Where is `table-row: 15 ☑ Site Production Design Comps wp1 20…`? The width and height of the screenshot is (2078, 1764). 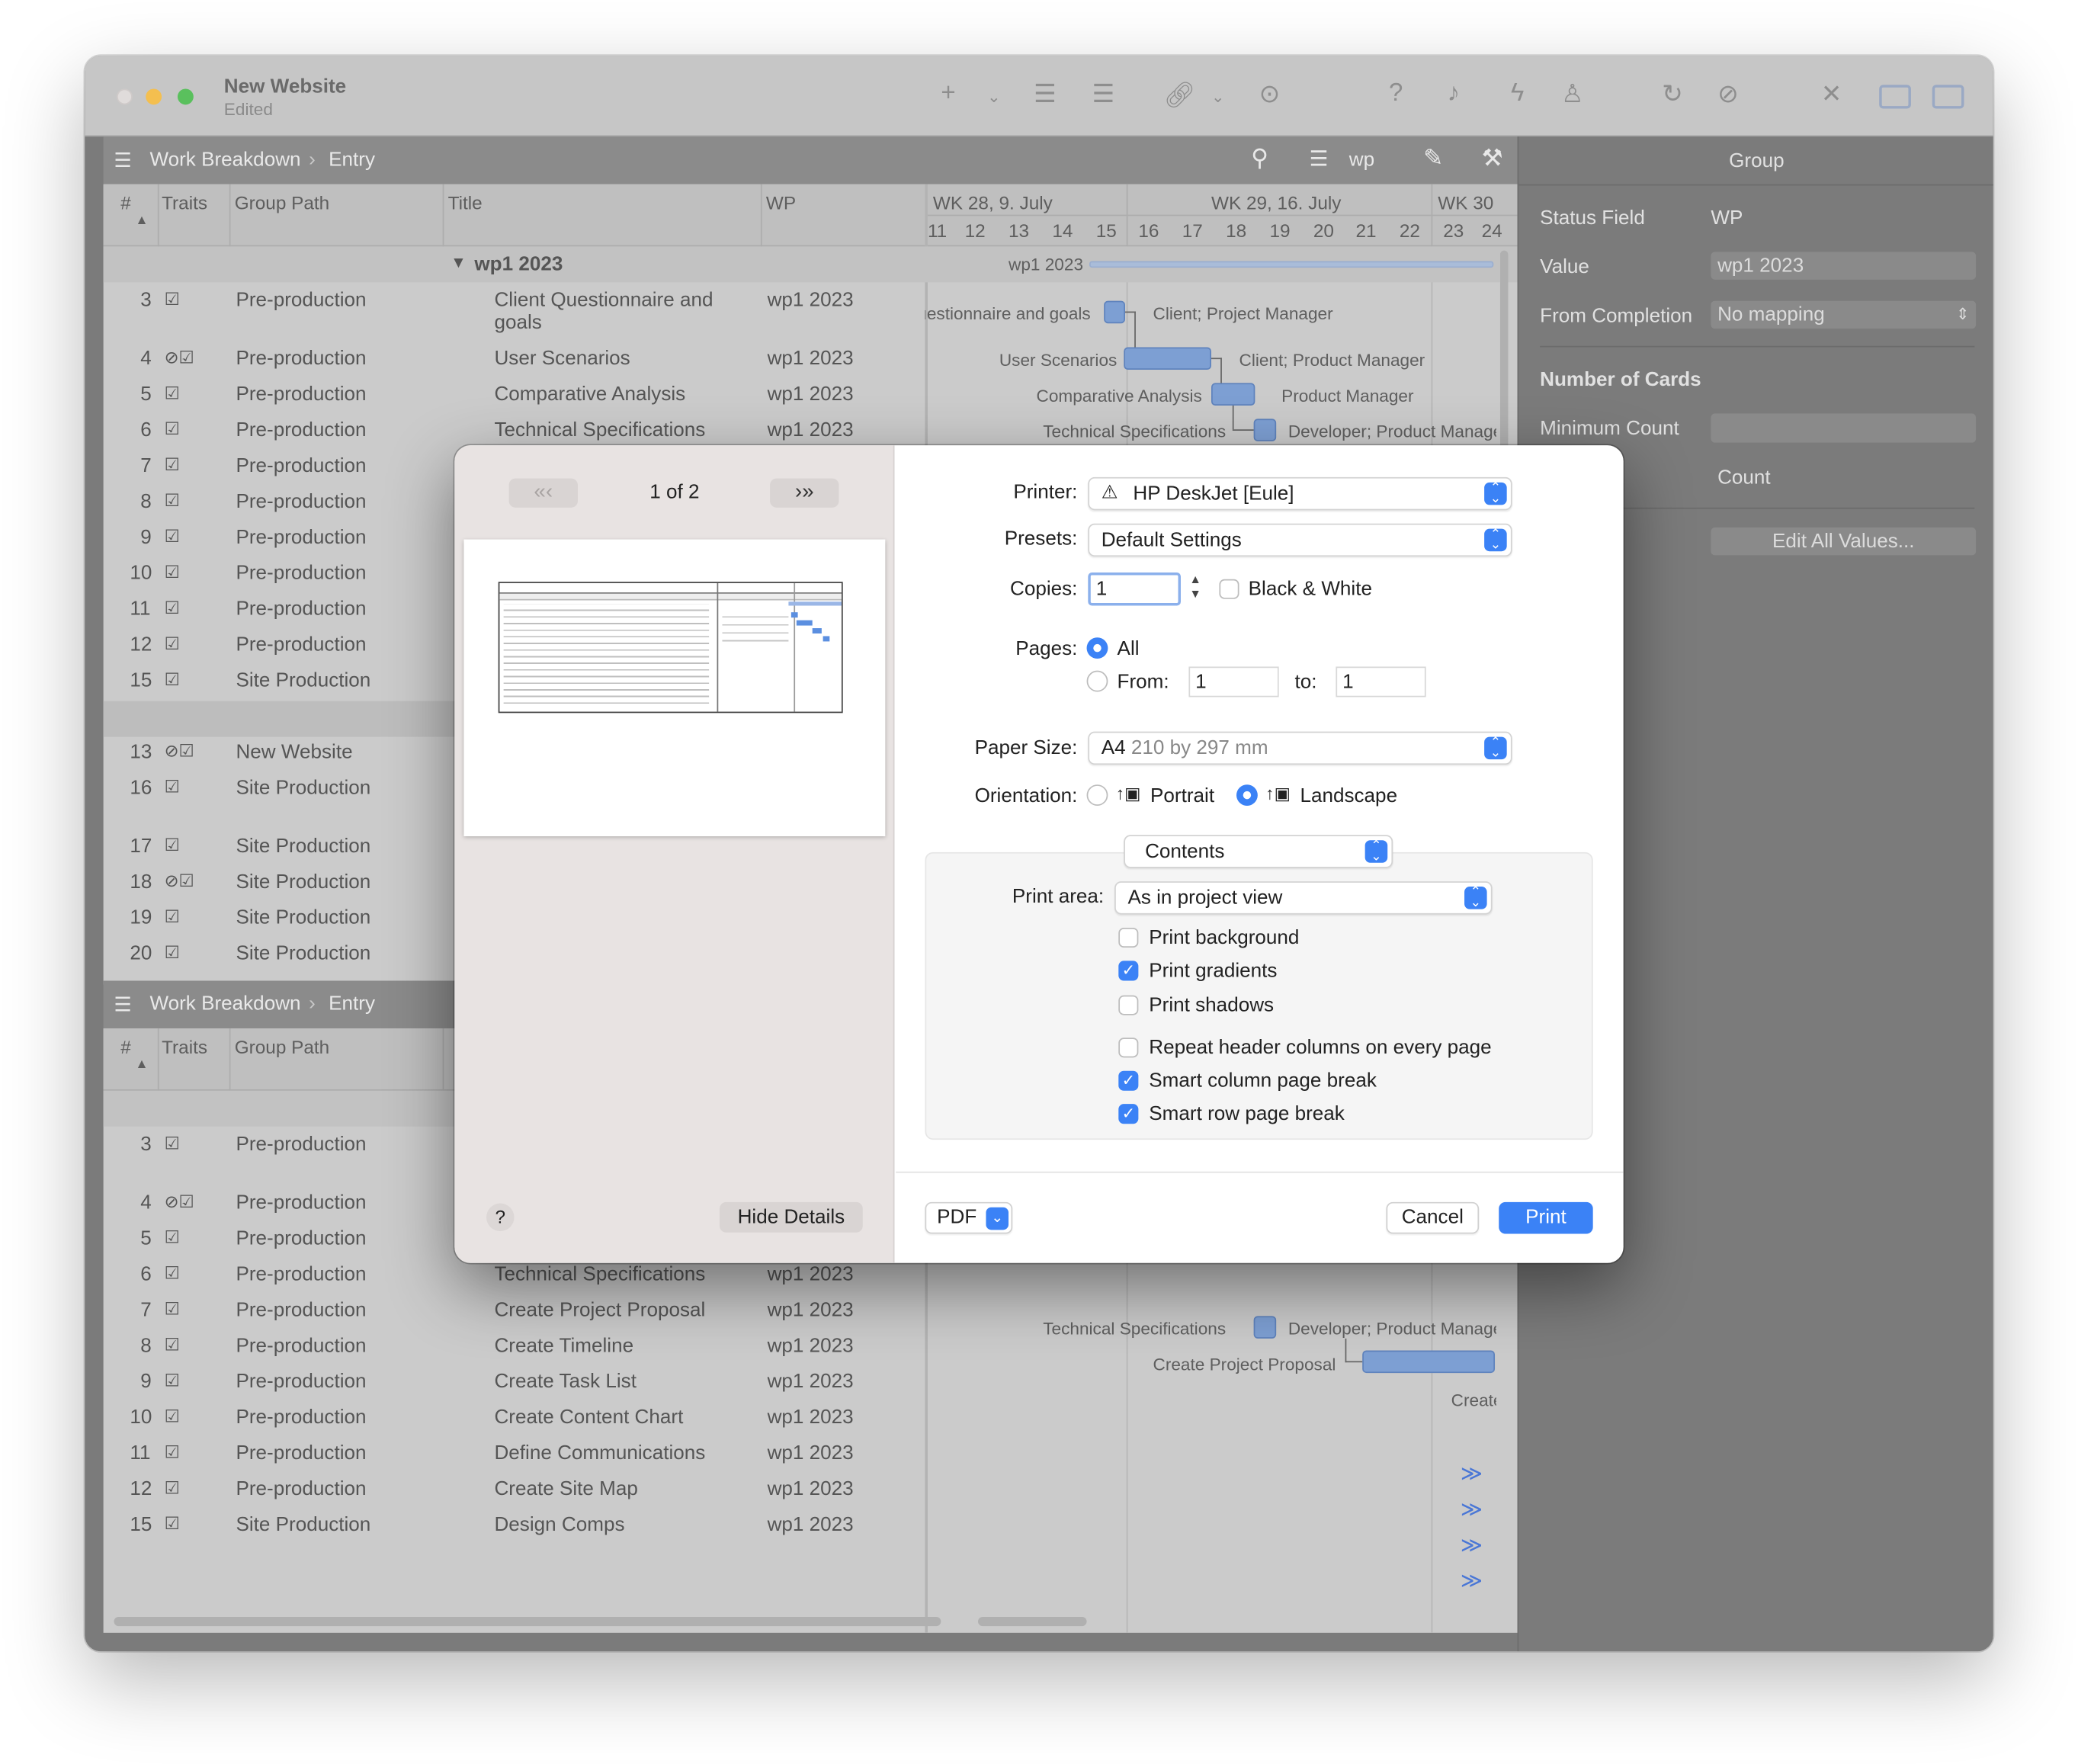
table-row: 15 ☑ Site Production Design Comps wp1 20… is located at coordinates (514, 1527).